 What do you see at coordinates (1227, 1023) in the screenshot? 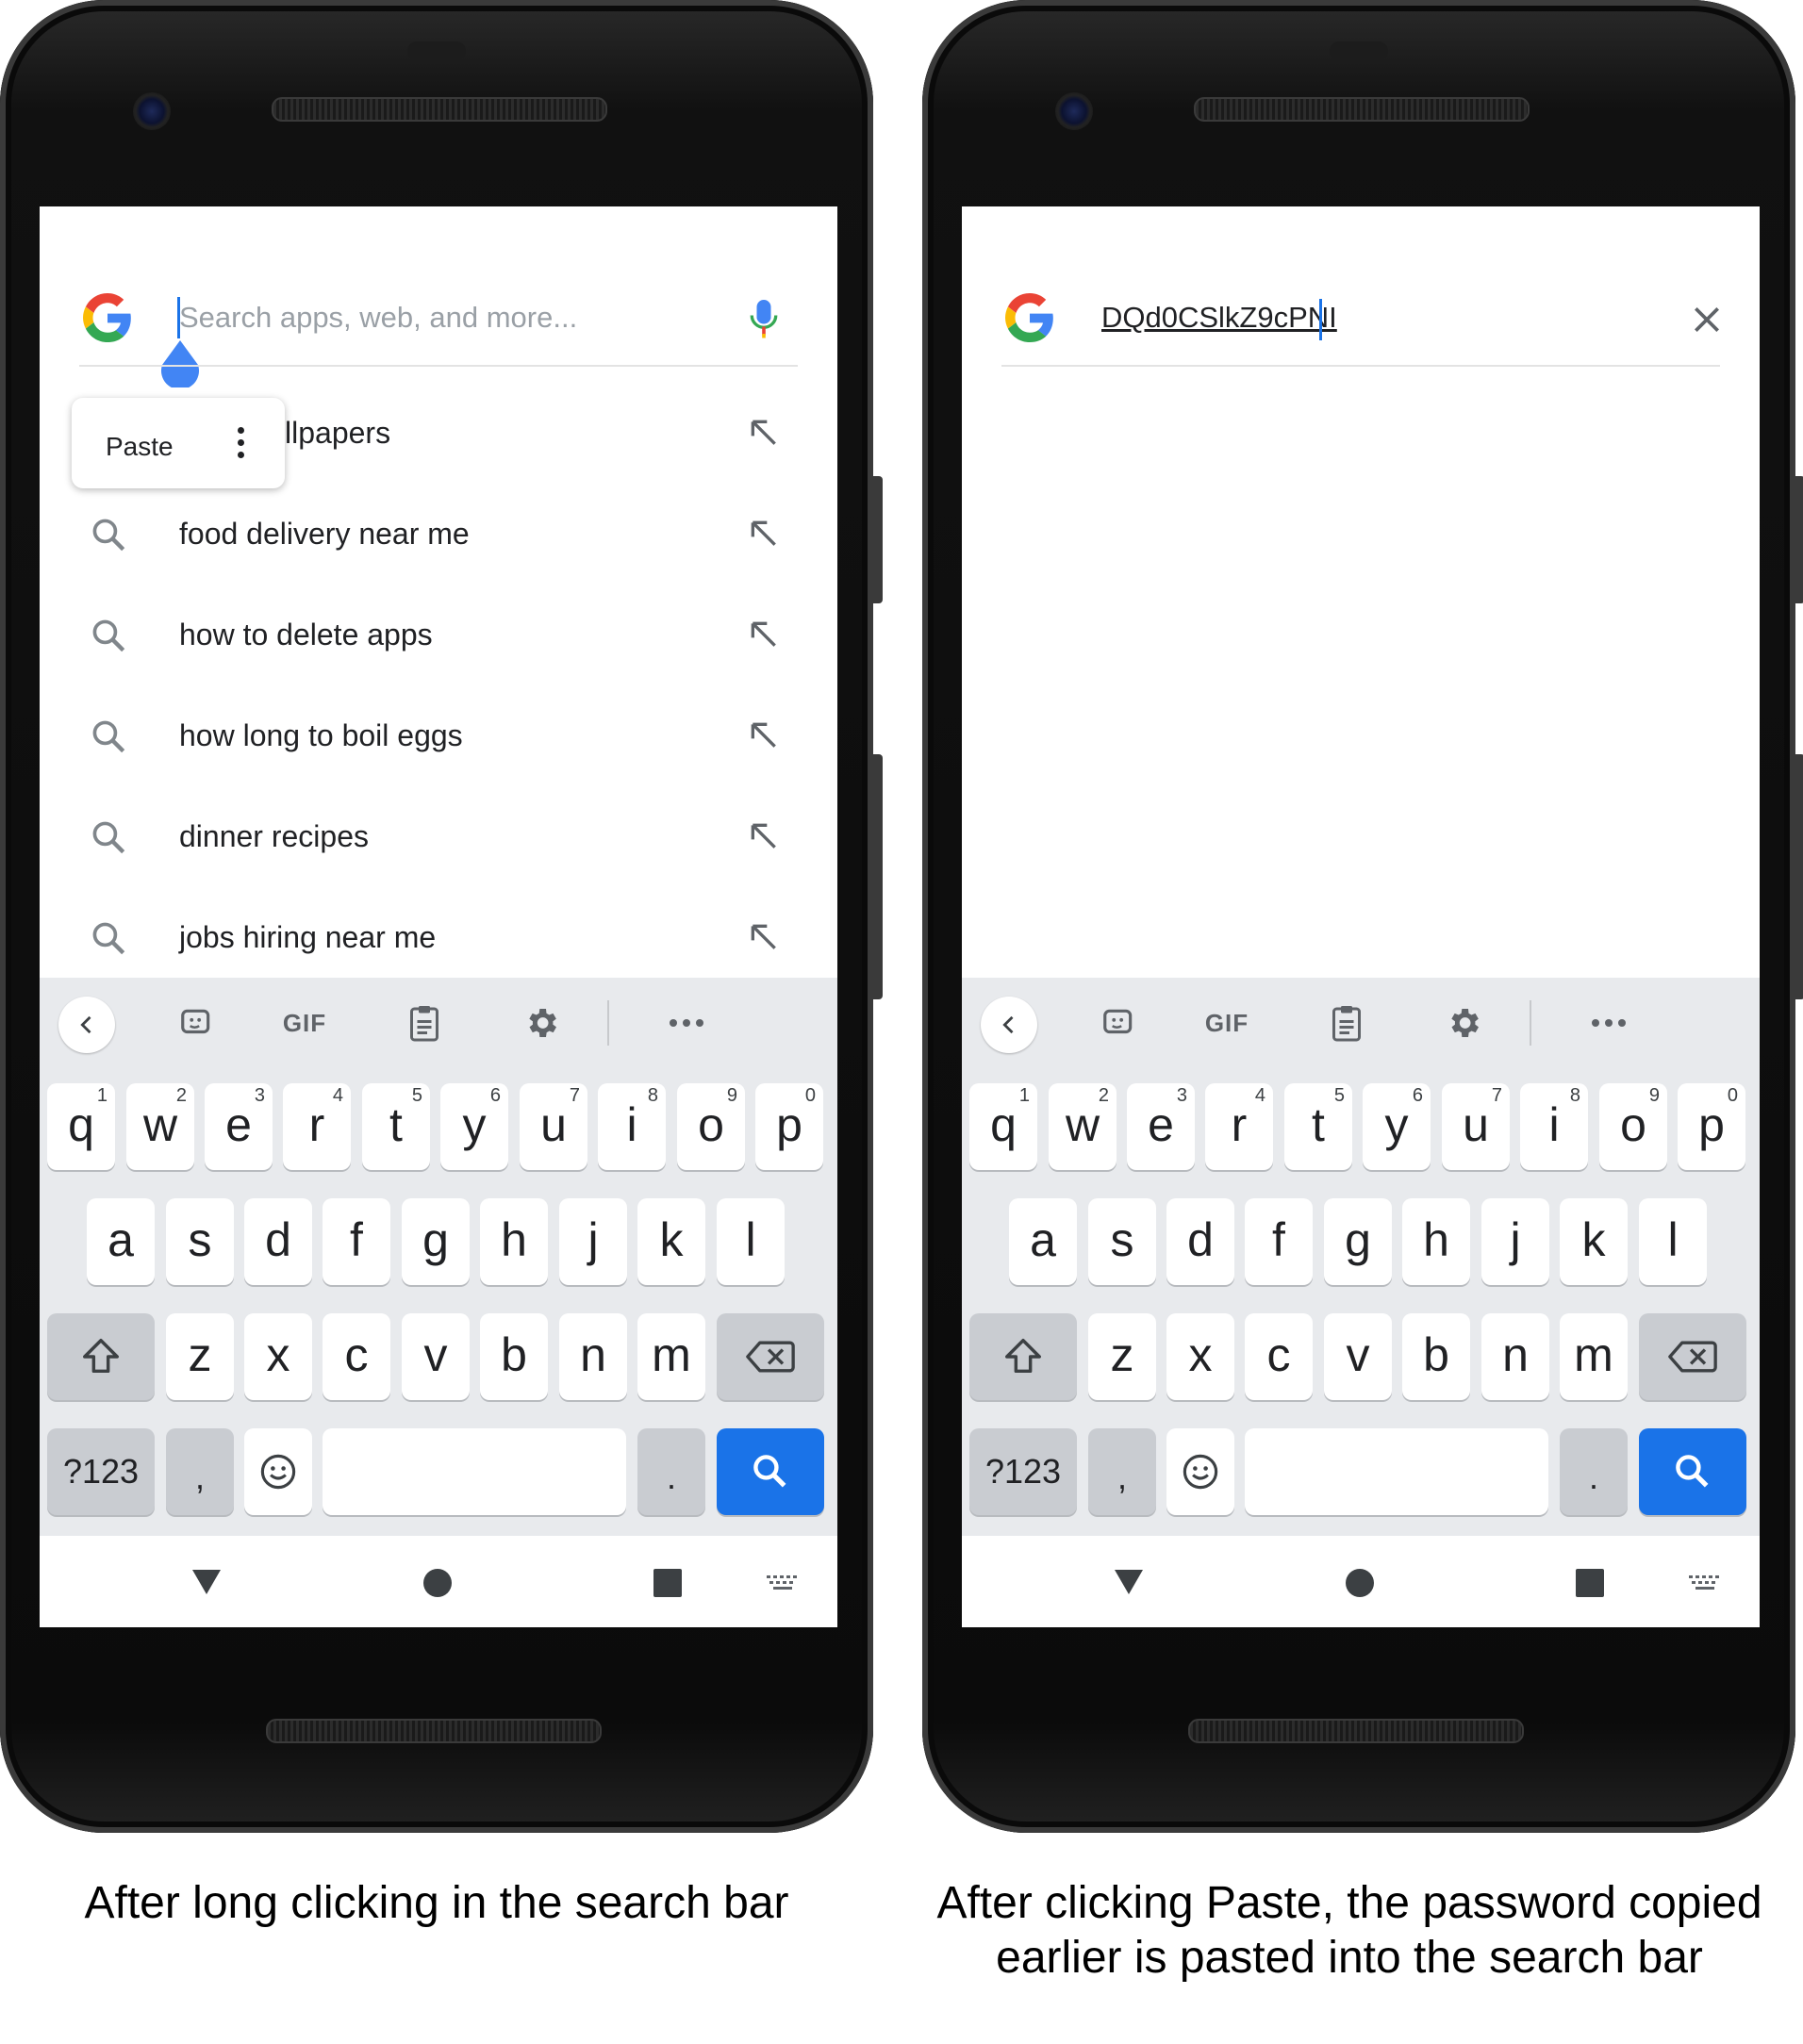
I see `gif-button: GIF` at bounding box center [1227, 1023].